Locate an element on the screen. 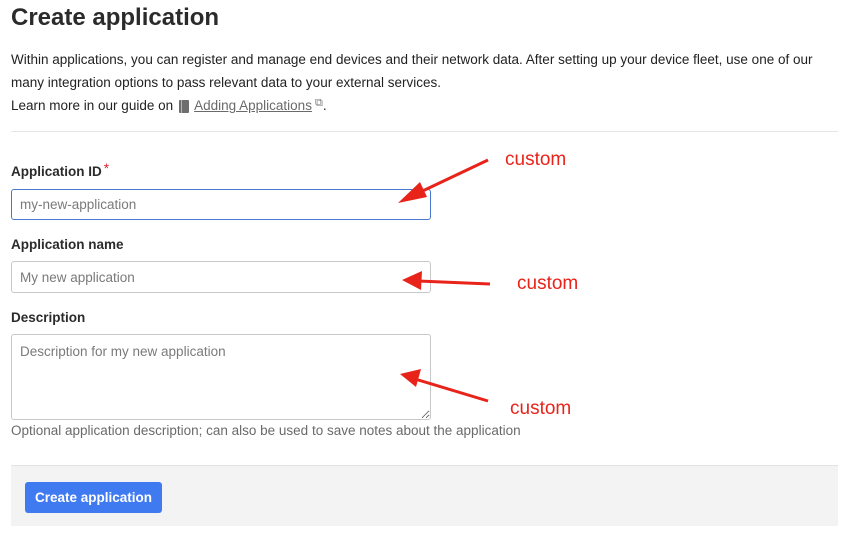 This screenshot has width=853, height=535. annotation-label-1: custom is located at coordinates (536, 159).